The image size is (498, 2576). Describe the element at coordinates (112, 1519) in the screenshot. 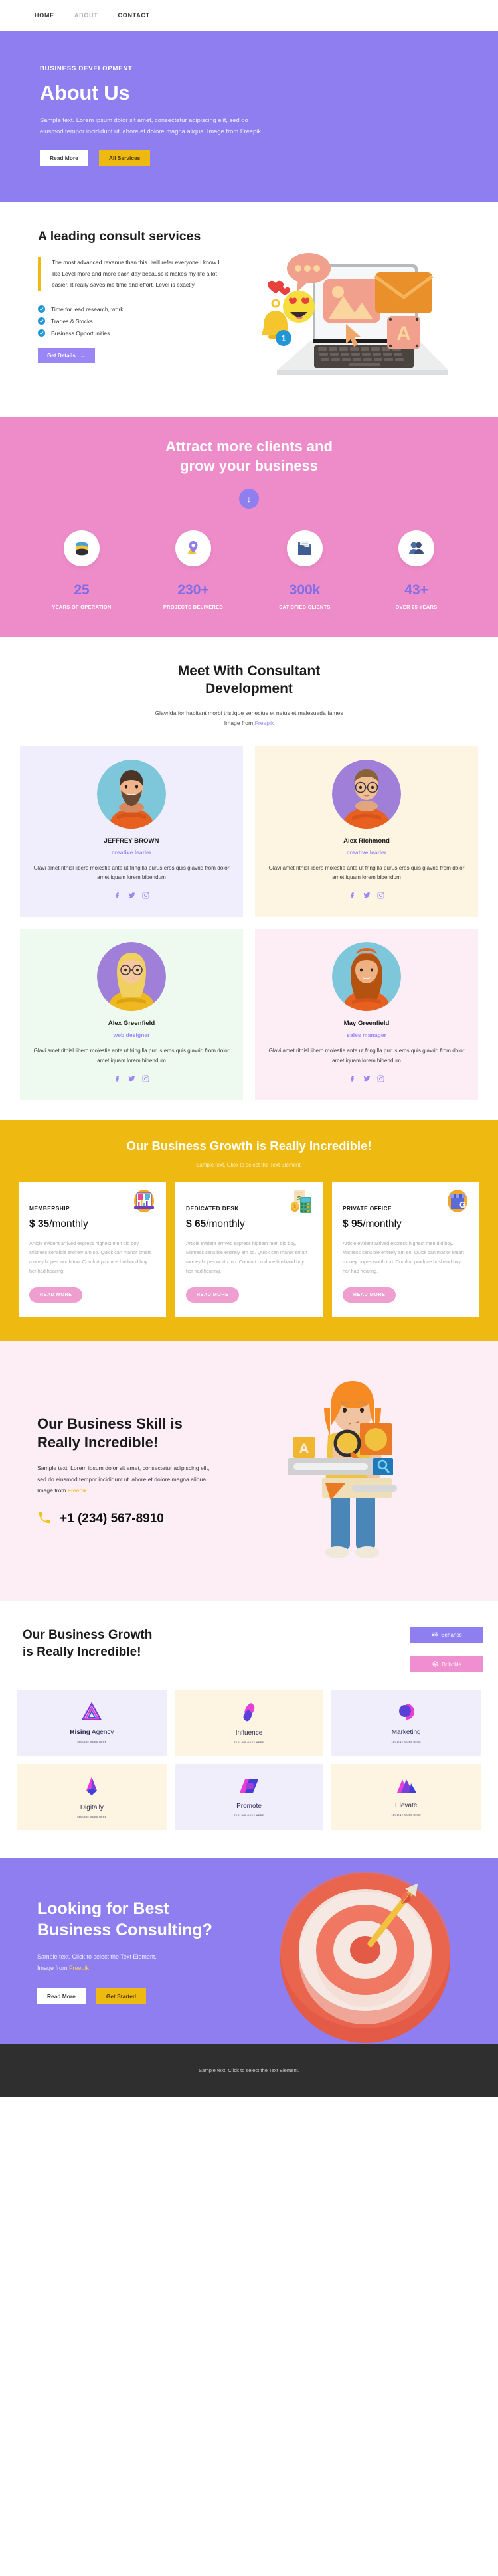

I see `phone-number: +1 (234) 567-8910` at that location.